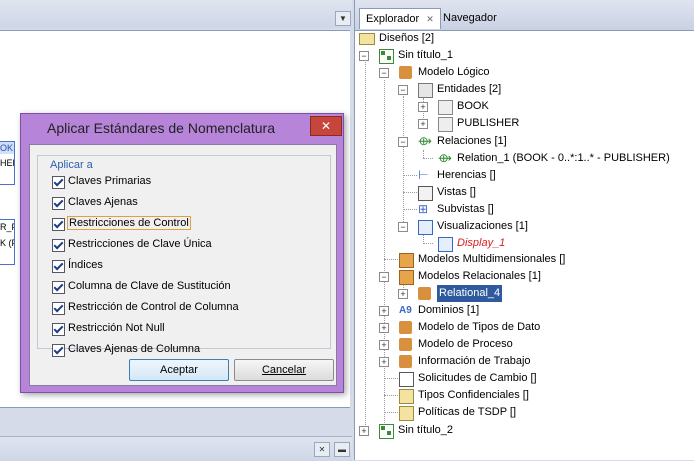 The width and height of the screenshot is (694, 461). I want to click on datatype-model-icon, so click(405, 327).